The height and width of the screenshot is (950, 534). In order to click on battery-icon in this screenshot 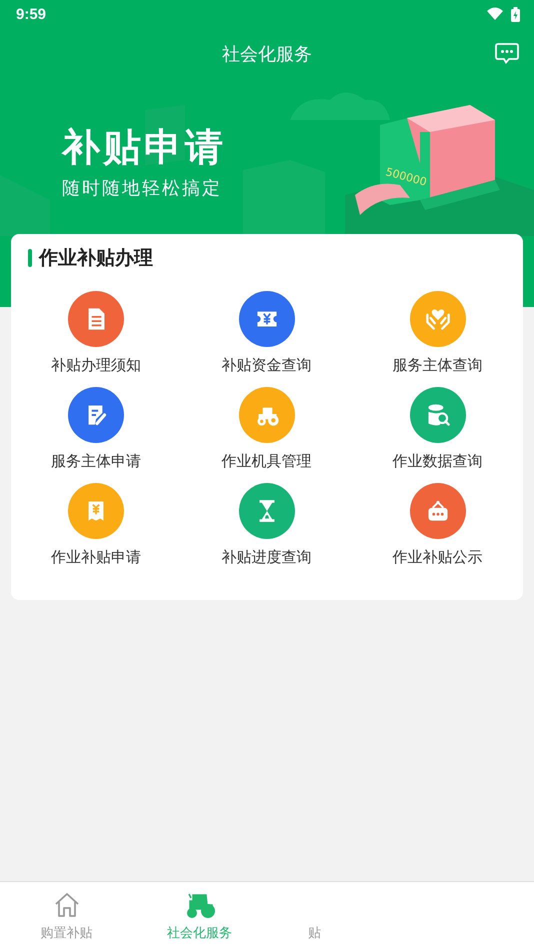, I will do `click(515, 14)`.